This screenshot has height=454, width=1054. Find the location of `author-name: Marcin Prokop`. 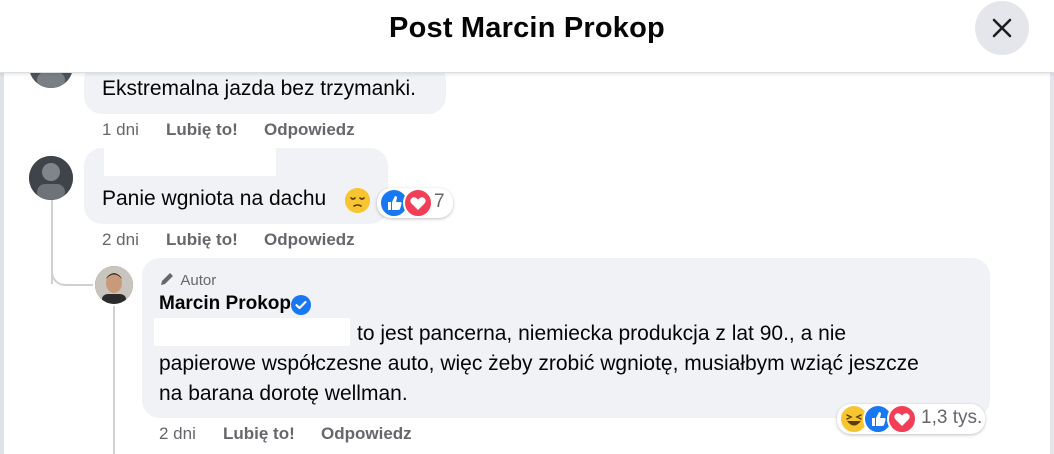

author-name: Marcin Prokop is located at coordinates (225, 304).